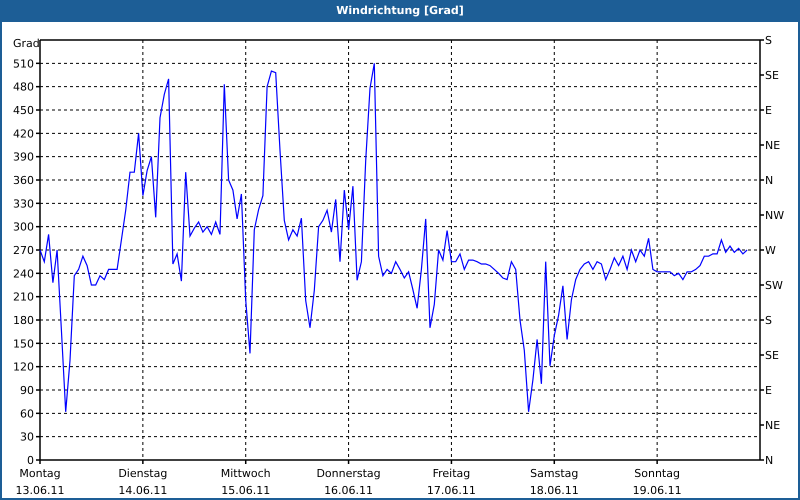 Image resolution: width=800 pixels, height=500 pixels. Describe the element at coordinates (774, 215) in the screenshot. I see `compass-label: NW` at that location.